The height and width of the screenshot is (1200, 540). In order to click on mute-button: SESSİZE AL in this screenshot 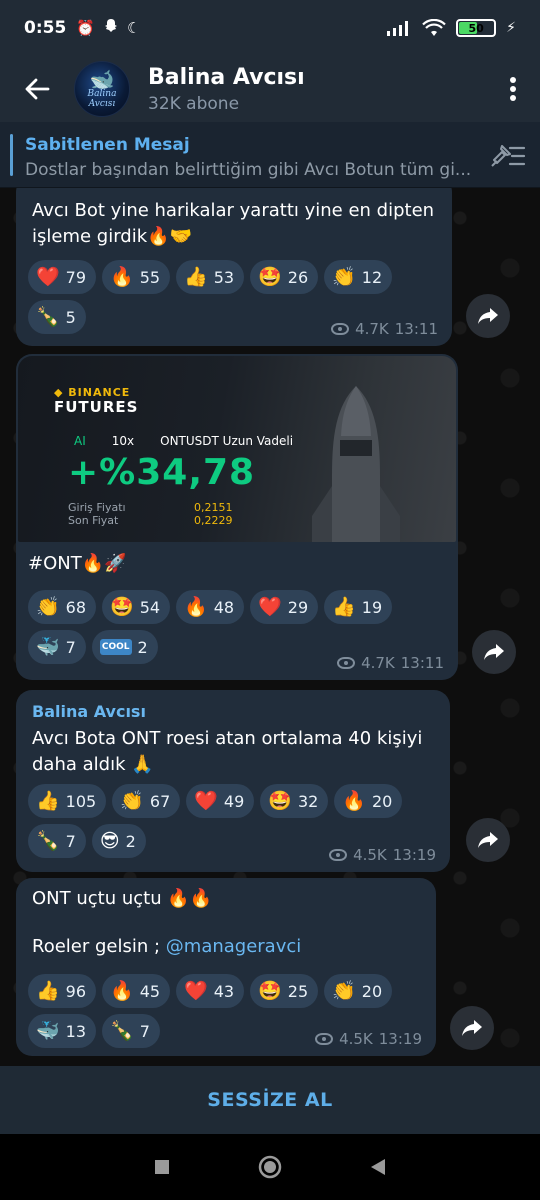, I will do `click(270, 1100)`.